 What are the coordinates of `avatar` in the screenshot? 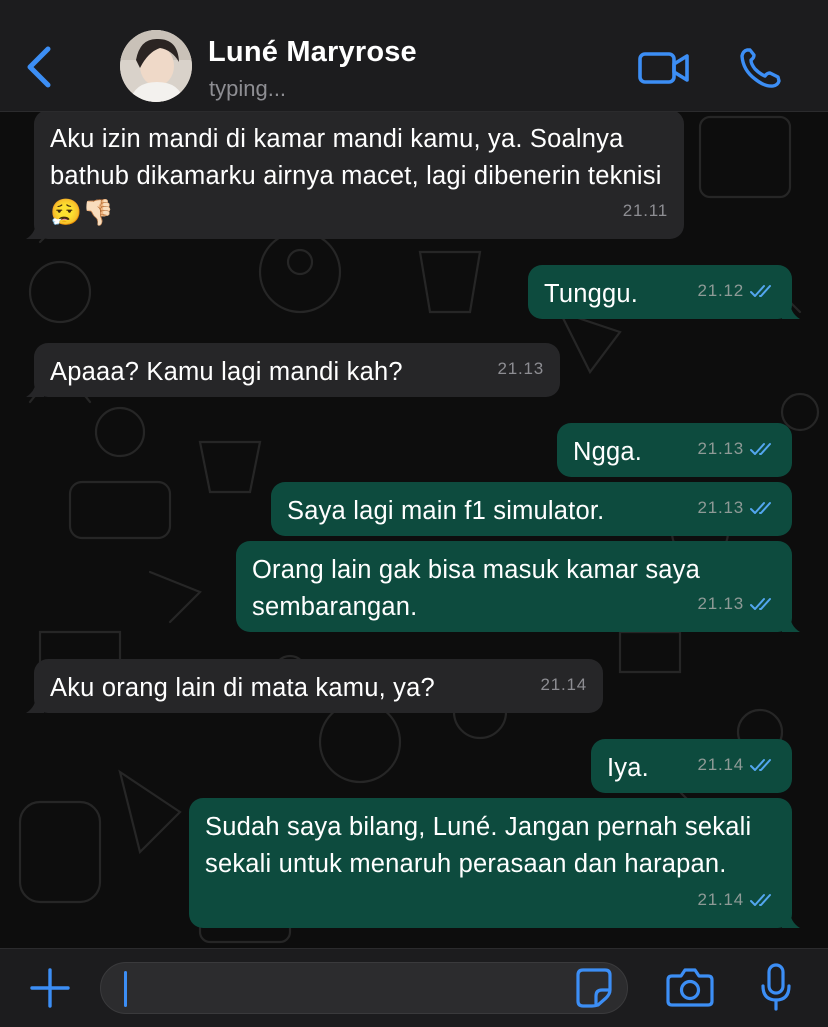 It's located at (156, 66).